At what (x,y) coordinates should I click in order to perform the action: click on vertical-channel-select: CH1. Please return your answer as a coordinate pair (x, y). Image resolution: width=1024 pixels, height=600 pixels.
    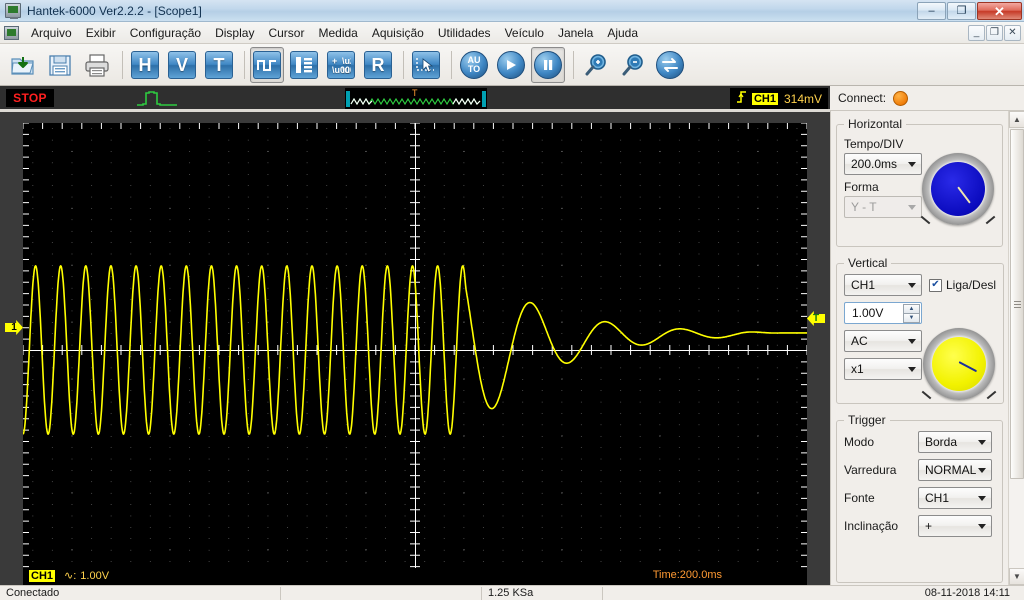
    Looking at the image, I should click on (883, 285).